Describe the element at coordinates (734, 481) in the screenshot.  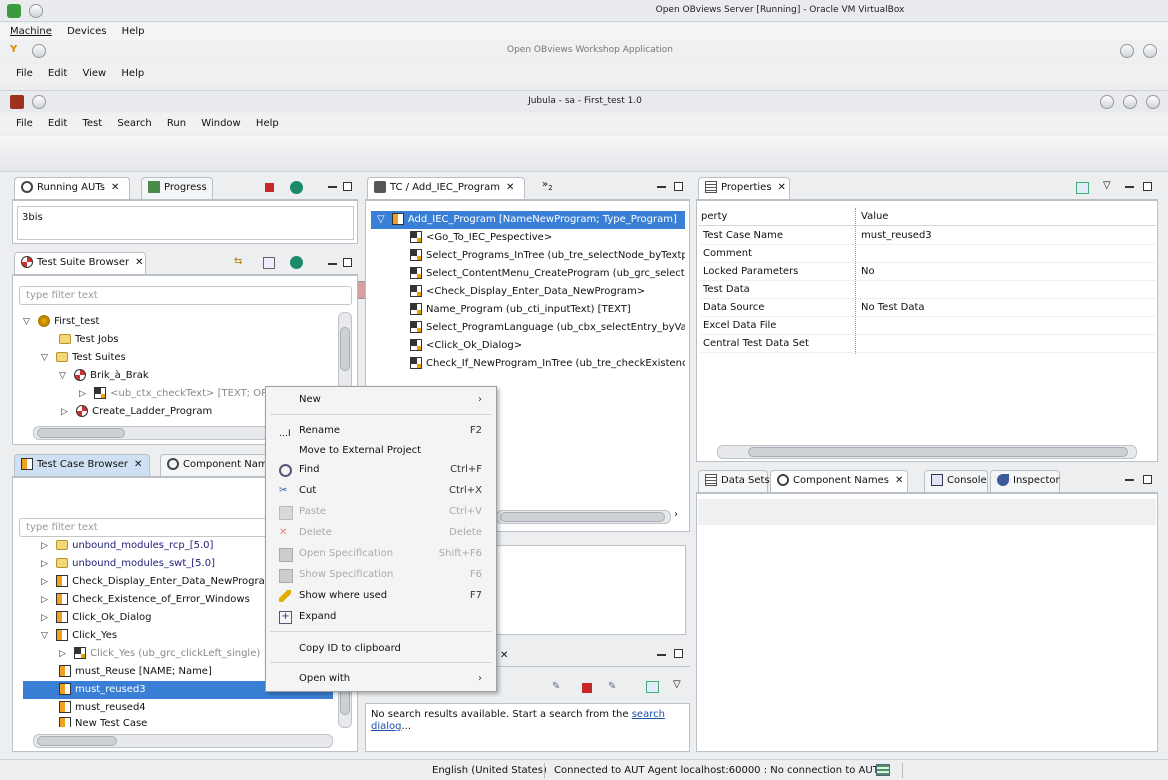
I see `tab-data-sets: Data Sets` at that location.